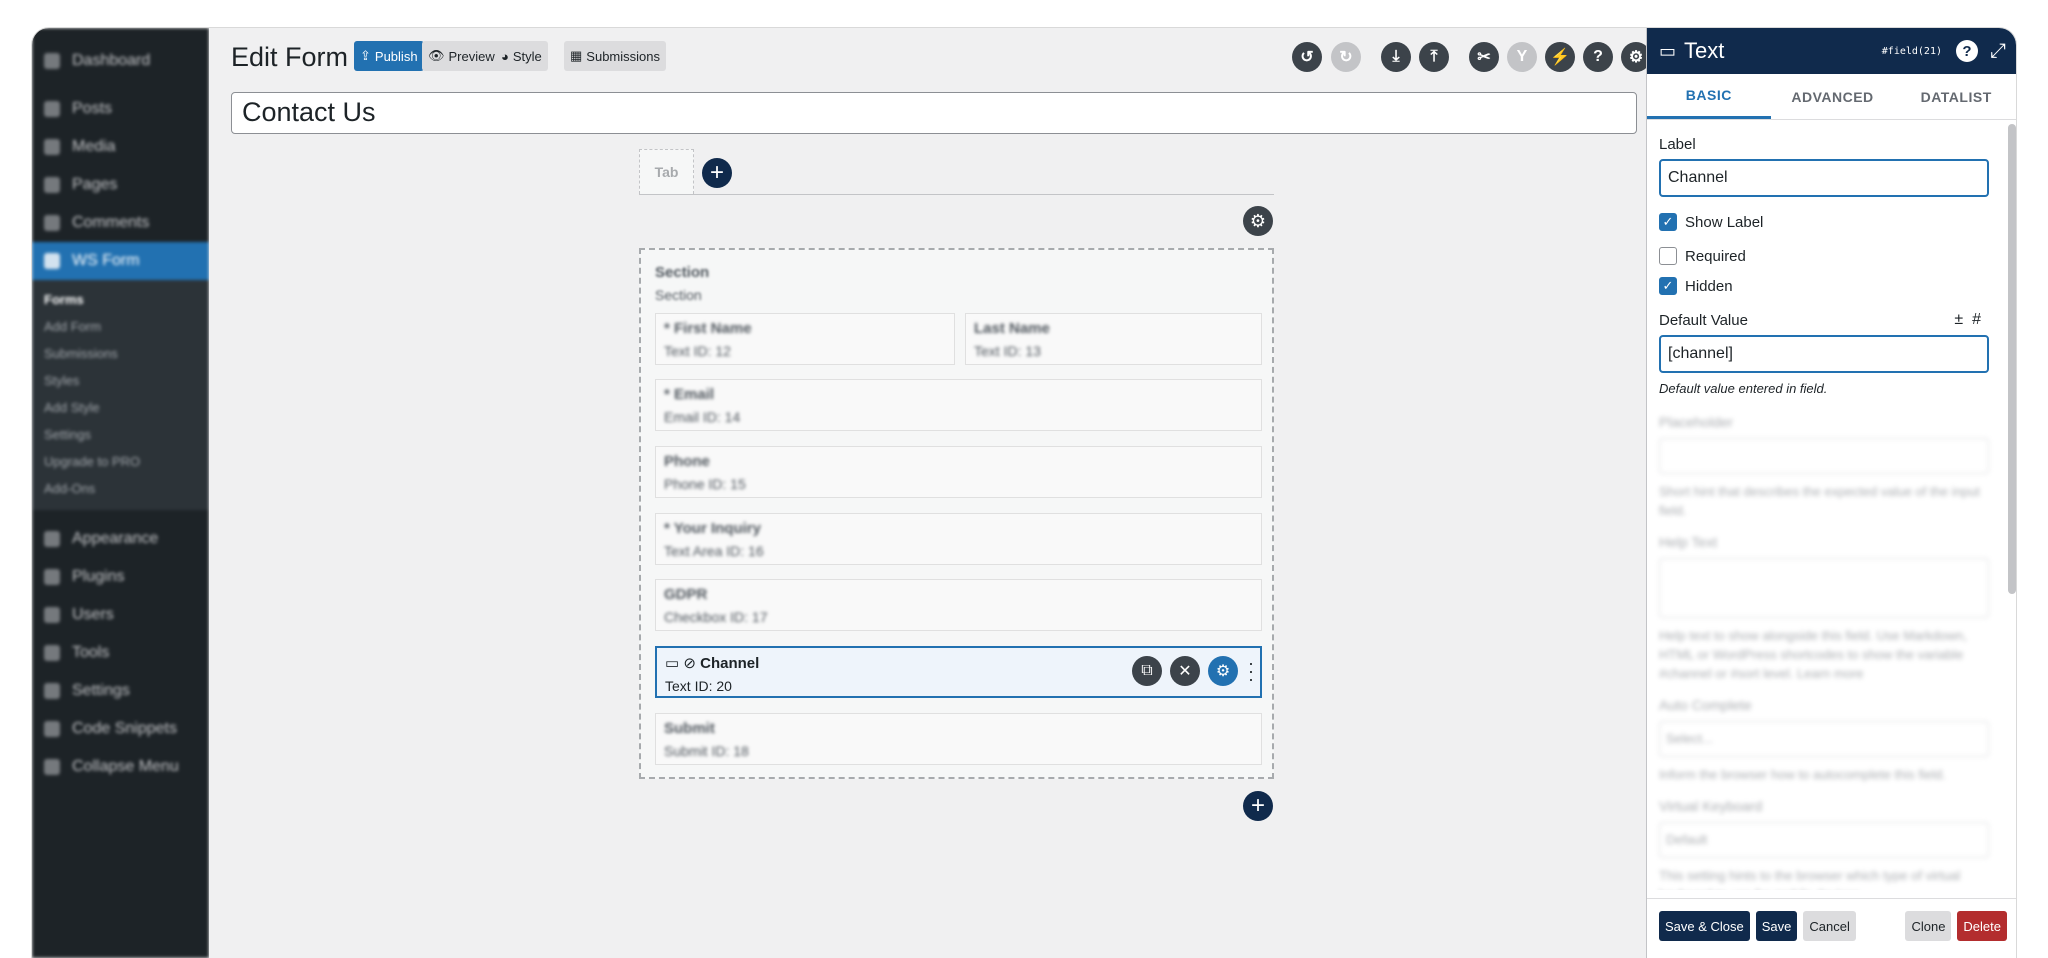  I want to click on virtual-keyboard-select: Default, so click(1824, 840).